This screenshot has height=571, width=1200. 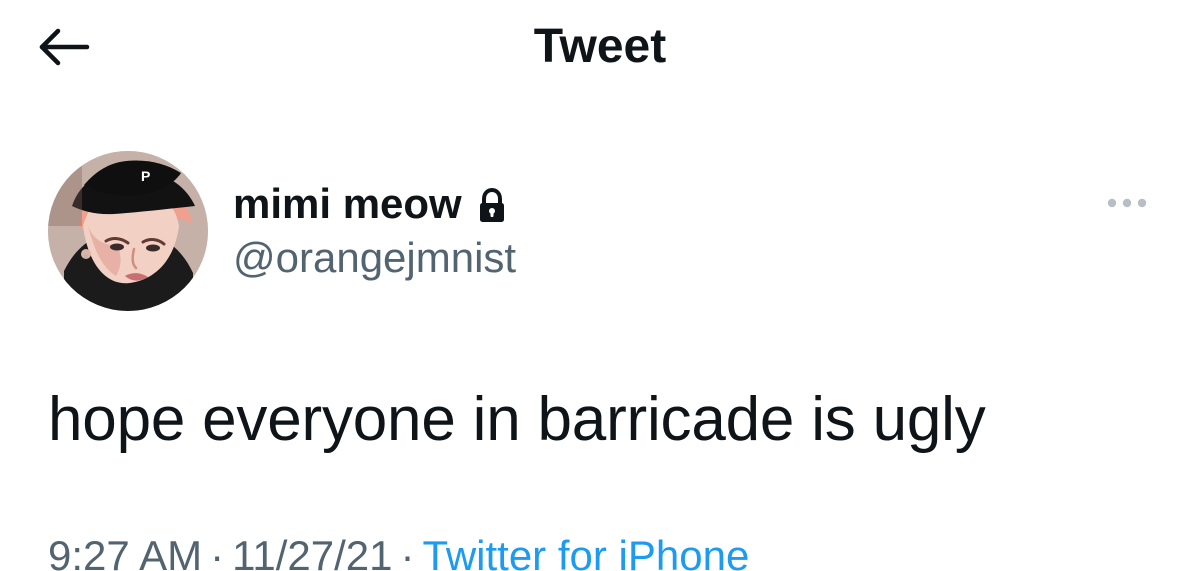 I want to click on author-name-row: mimi meow, so click(x=372, y=204).